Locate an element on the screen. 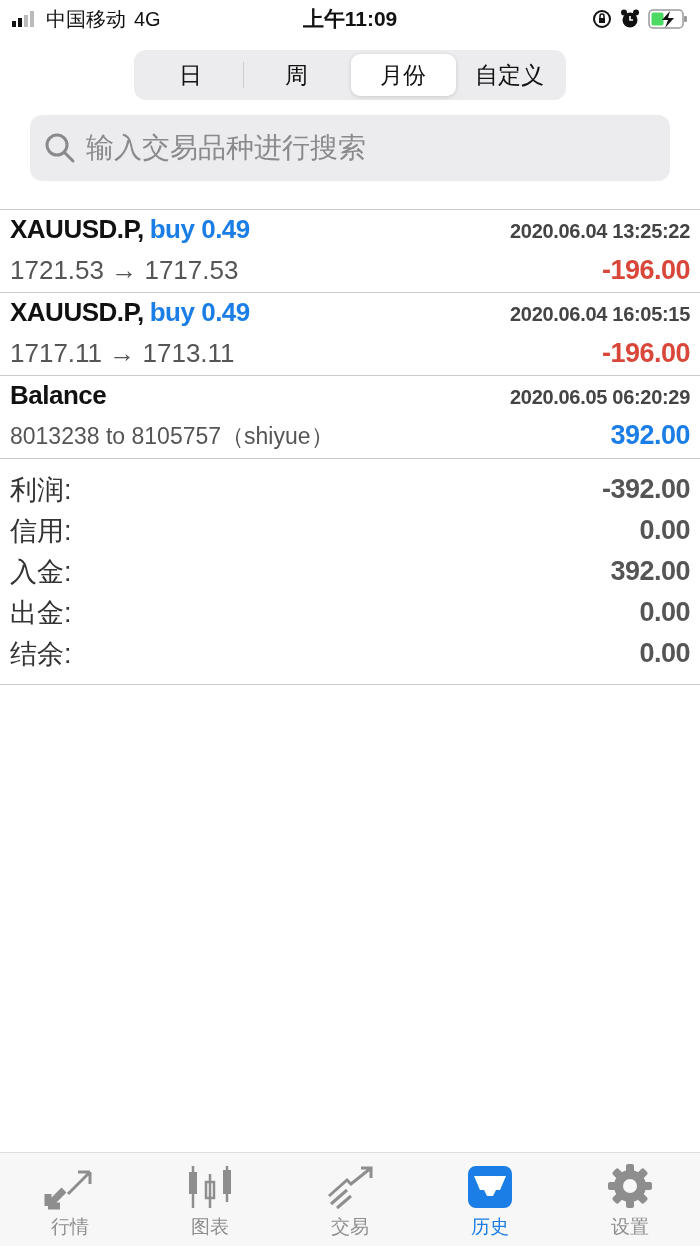 The height and width of the screenshot is (1246, 700). tab-item: 行情 is located at coordinates (70, 1199).